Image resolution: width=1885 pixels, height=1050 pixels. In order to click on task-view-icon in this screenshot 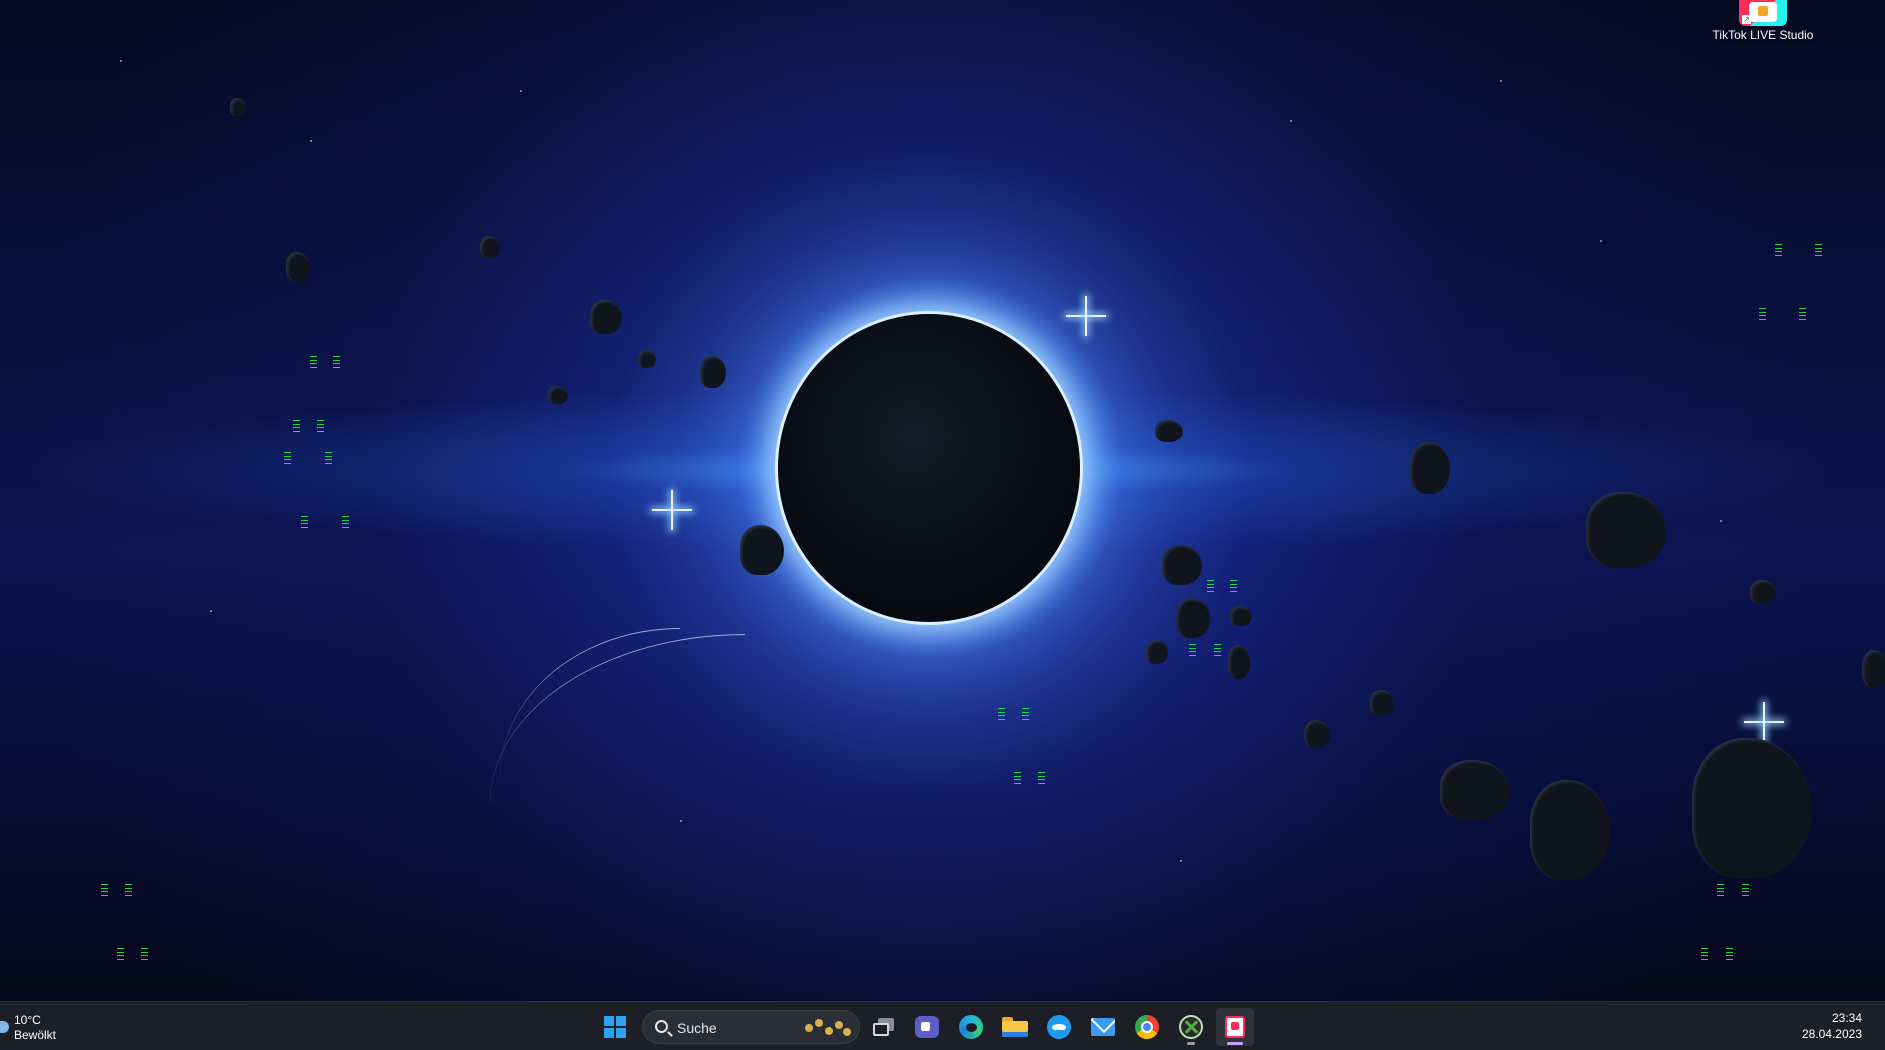, I will do `click(884, 1027)`.